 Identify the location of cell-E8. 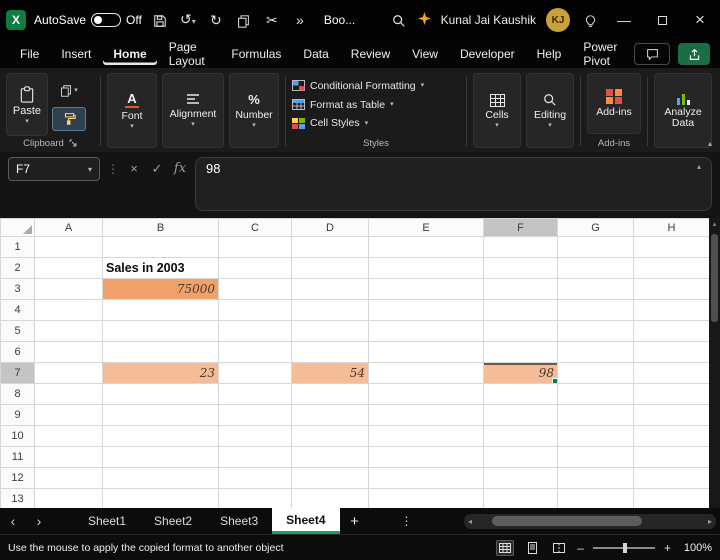
(426, 394).